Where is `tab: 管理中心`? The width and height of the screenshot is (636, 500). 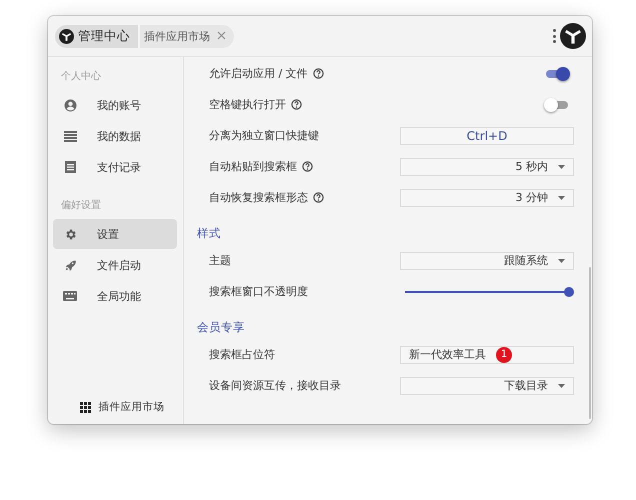
tab: 管理中心 is located at coordinates (96, 36).